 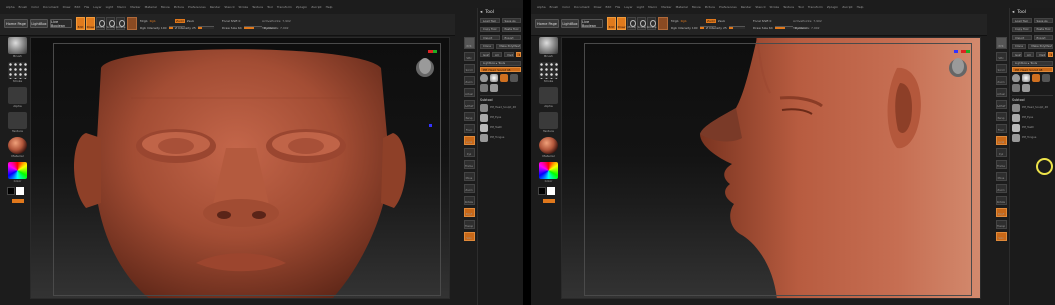 I want to click on menu-item-zscript: Zscript, so click(x=847, y=8).